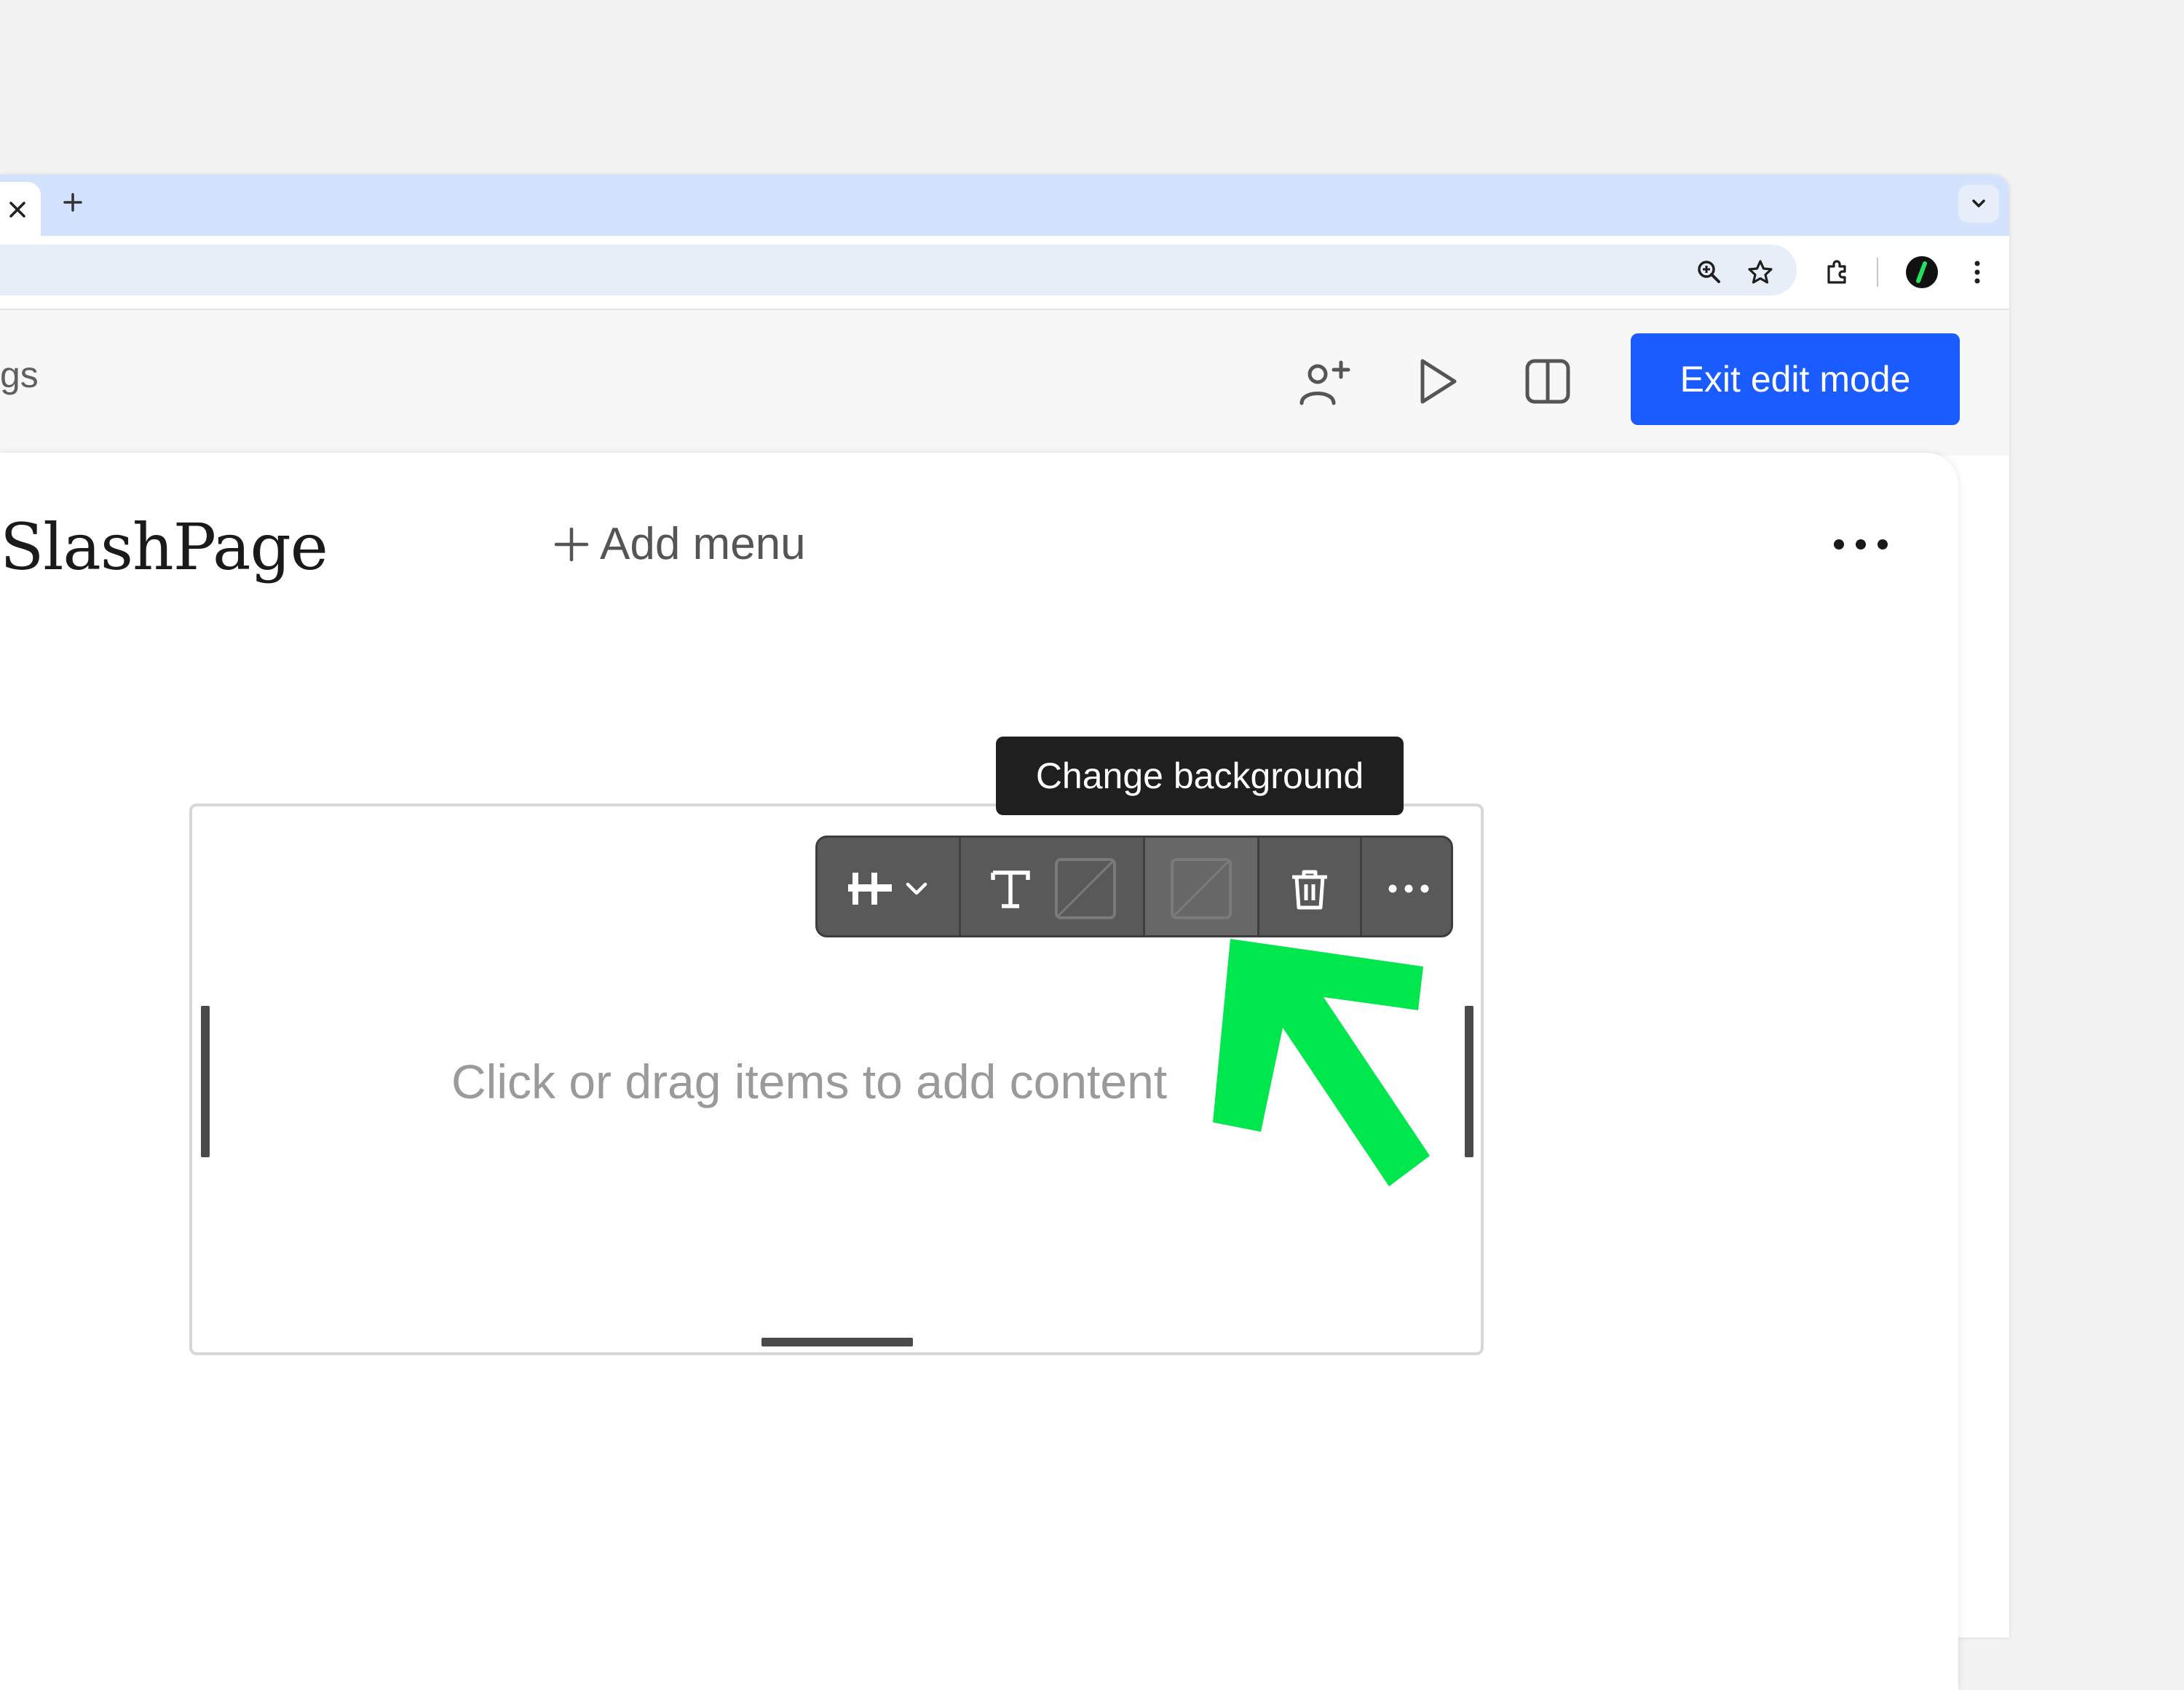 The width and height of the screenshot is (2184, 1690). What do you see at coordinates (870, 889) in the screenshot?
I see `layout-align-icon` at bounding box center [870, 889].